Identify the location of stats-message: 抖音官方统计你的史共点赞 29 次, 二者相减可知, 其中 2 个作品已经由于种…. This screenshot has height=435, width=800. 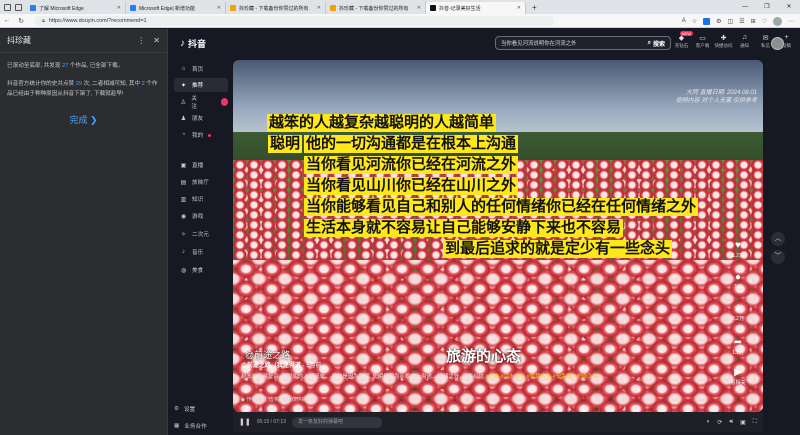
(83, 85).